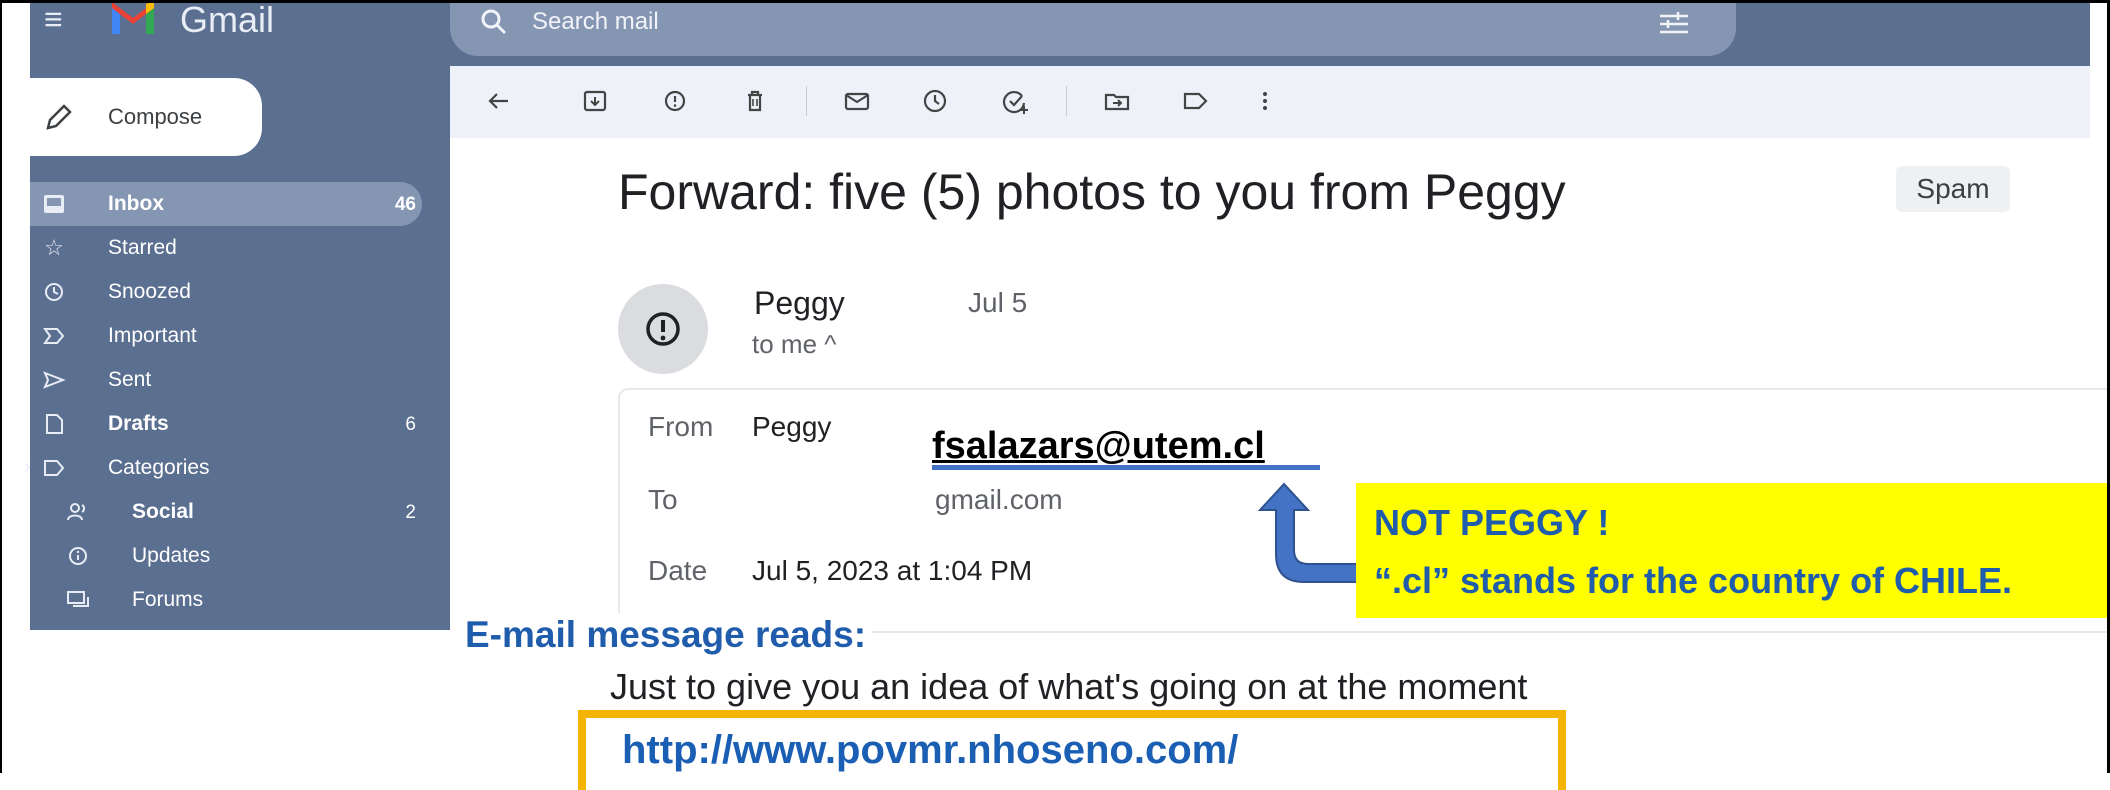  I want to click on gmail-brand: Gmail, so click(227, 20).